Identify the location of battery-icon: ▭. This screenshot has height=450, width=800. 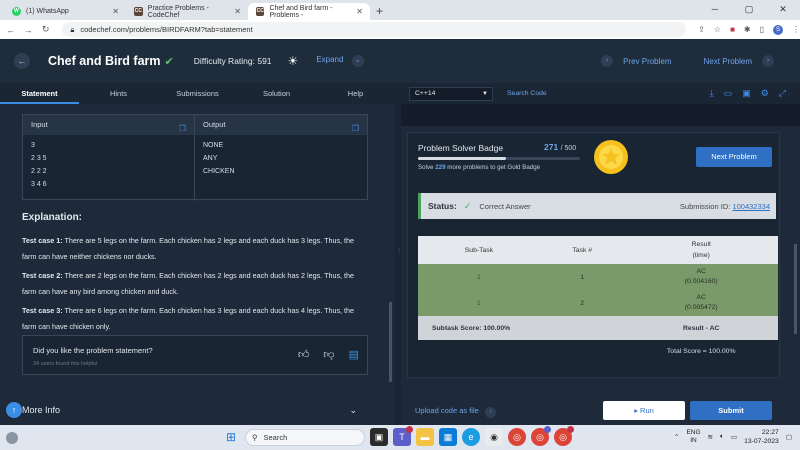
(734, 437).